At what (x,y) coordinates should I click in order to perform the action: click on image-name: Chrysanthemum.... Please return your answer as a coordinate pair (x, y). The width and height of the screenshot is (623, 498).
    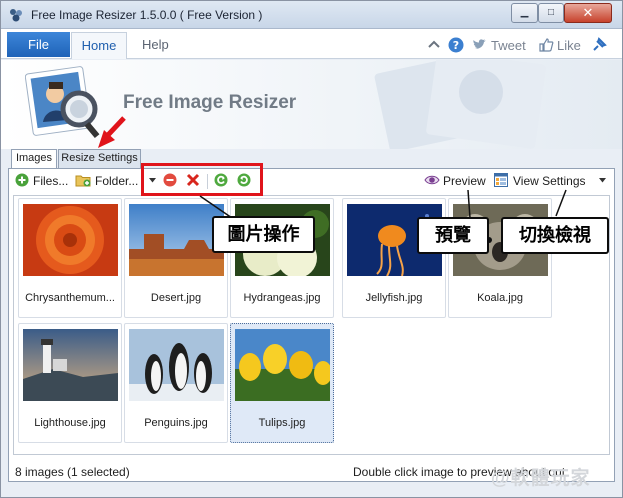
    Looking at the image, I should click on (70, 298).